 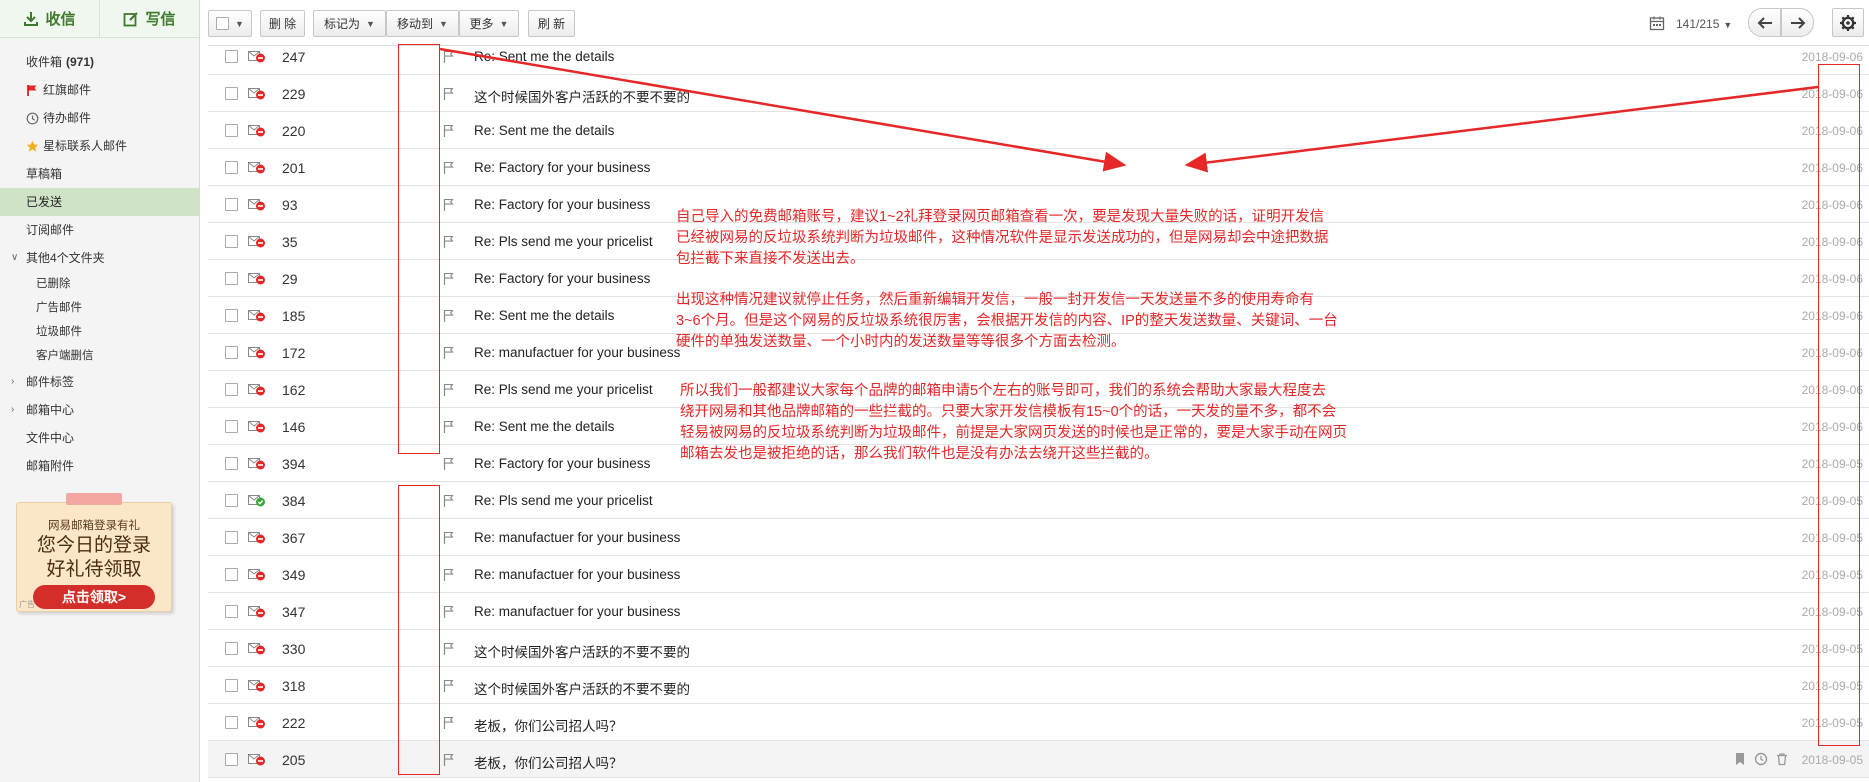 What do you see at coordinates (99, 332) in the screenshot?
I see `folder-item: 垃圾邮件` at bounding box center [99, 332].